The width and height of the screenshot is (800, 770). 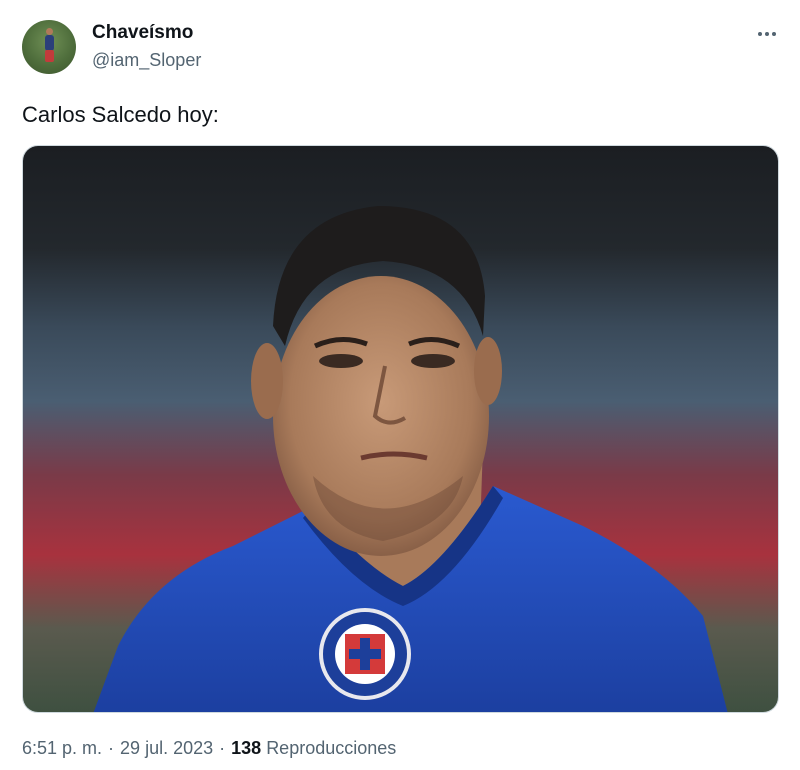 What do you see at coordinates (49, 56) in the screenshot?
I see `avatar-player-legs` at bounding box center [49, 56].